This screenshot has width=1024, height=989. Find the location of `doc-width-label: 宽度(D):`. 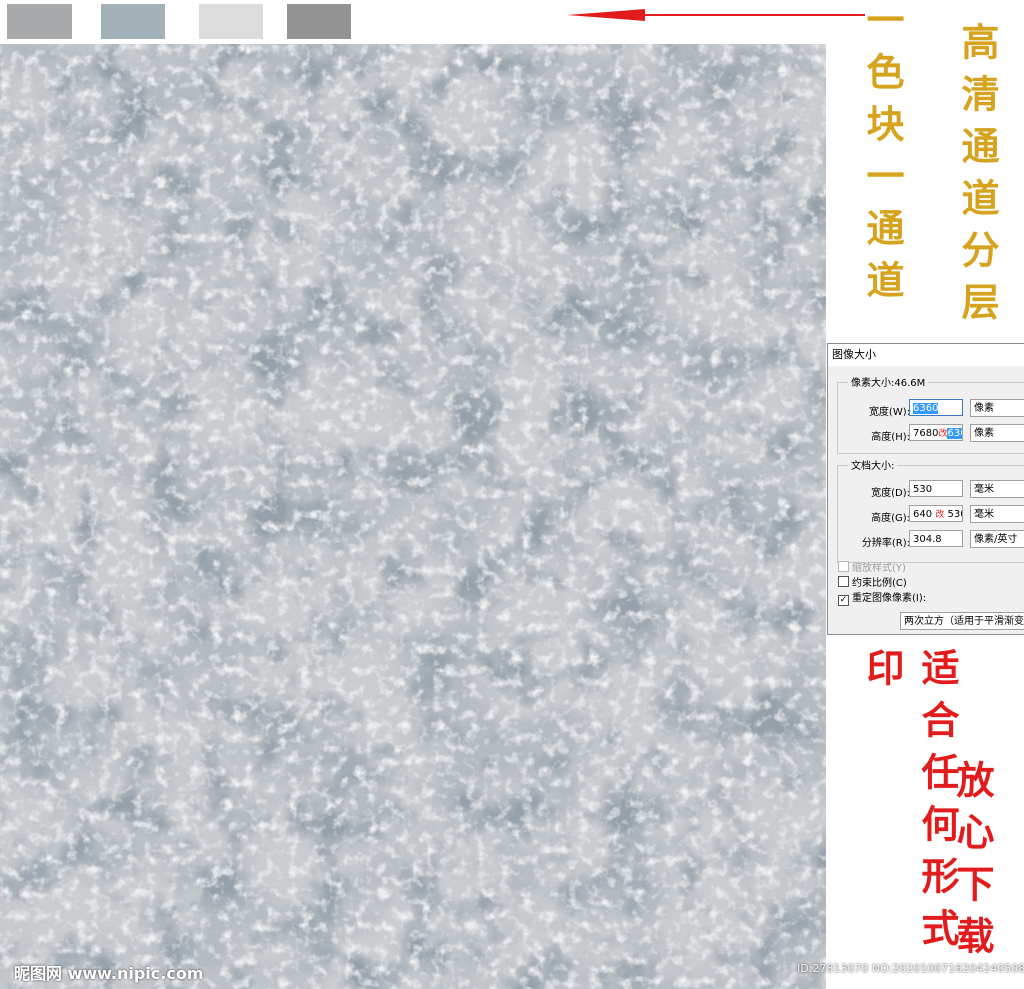

doc-width-label: 宽度(D): is located at coordinates (890, 493).